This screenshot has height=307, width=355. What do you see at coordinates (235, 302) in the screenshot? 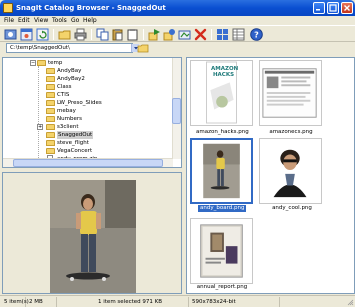
I see `status-dimensions: 590x783x24-bit` at bounding box center [235, 302].